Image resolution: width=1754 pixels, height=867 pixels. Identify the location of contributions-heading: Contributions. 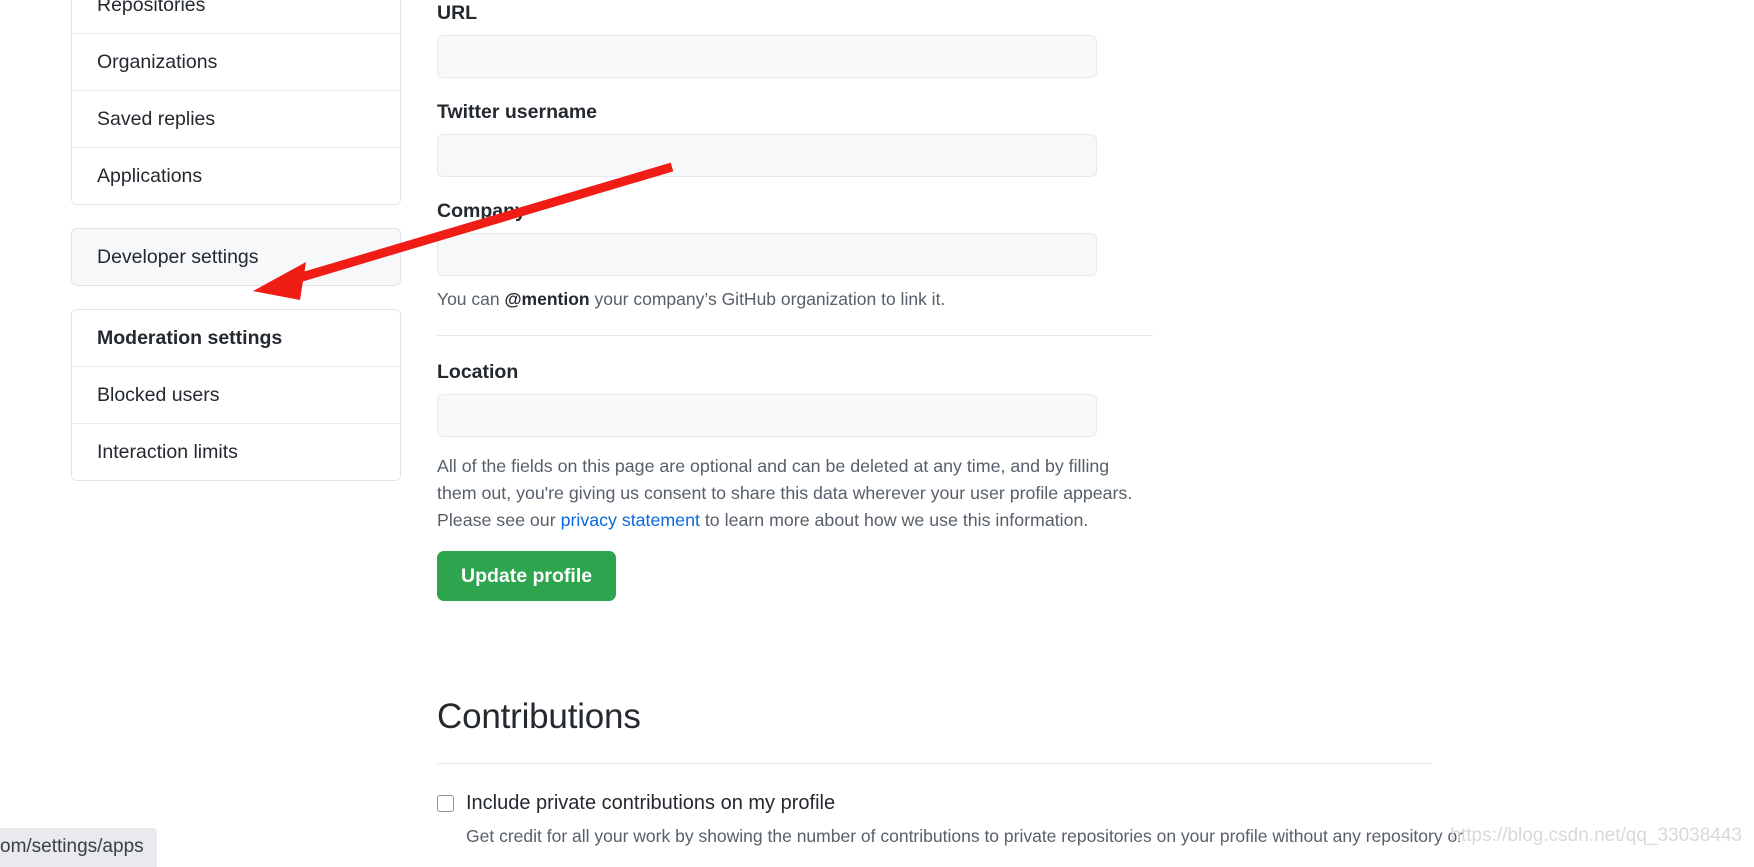
(539, 716).